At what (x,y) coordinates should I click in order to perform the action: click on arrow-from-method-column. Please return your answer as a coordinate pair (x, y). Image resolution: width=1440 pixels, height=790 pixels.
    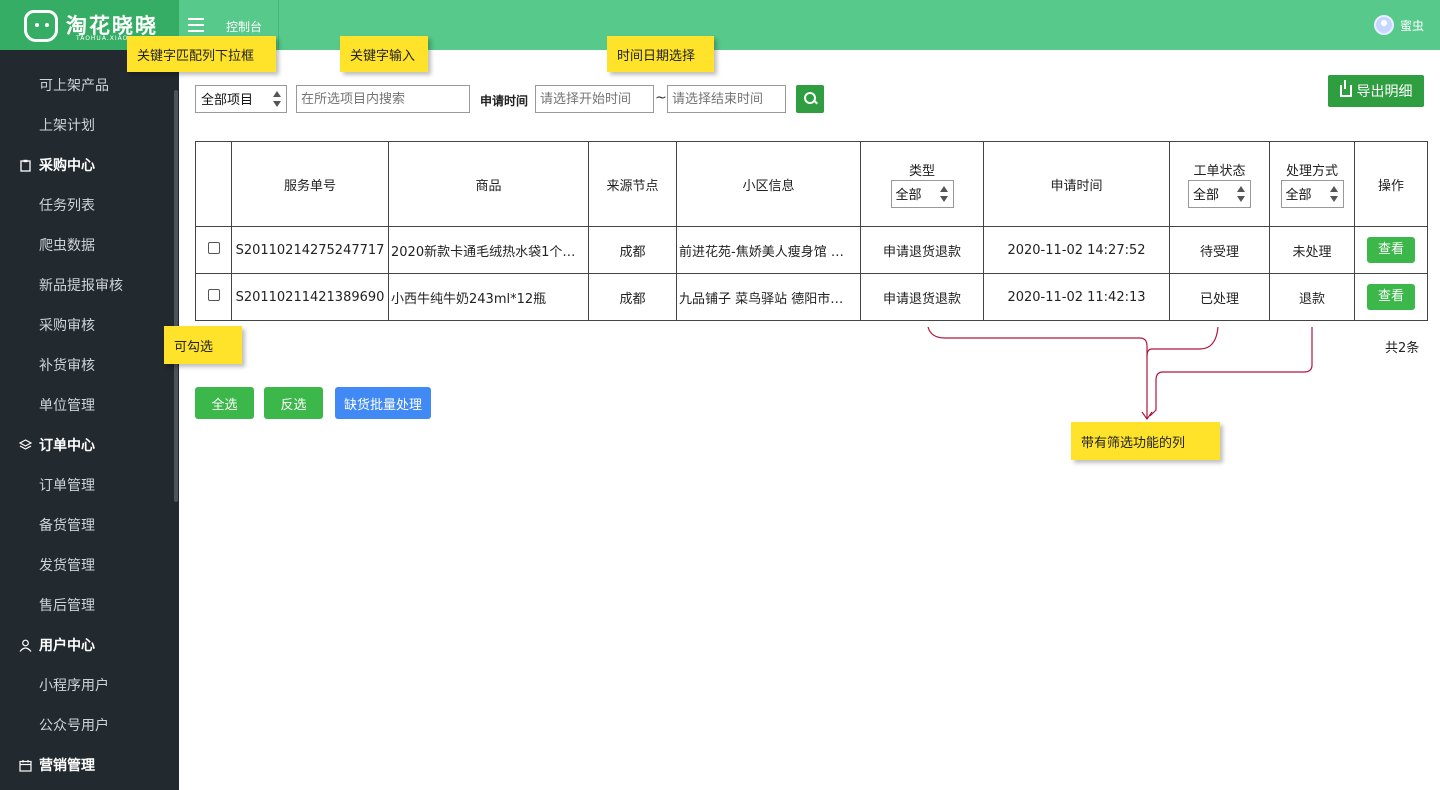
    Looking at the image, I should click on (1231, 372).